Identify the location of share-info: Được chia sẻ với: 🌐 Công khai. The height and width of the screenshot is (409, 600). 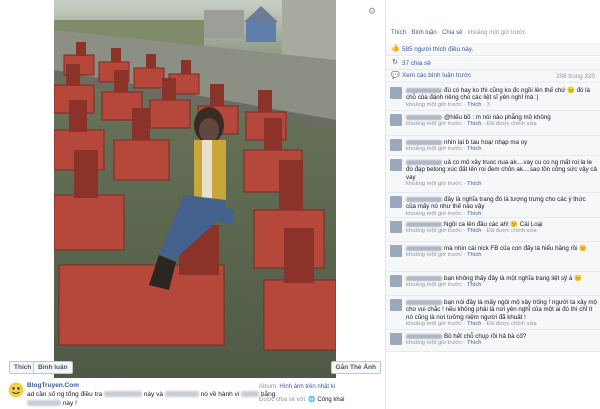
(301, 399).